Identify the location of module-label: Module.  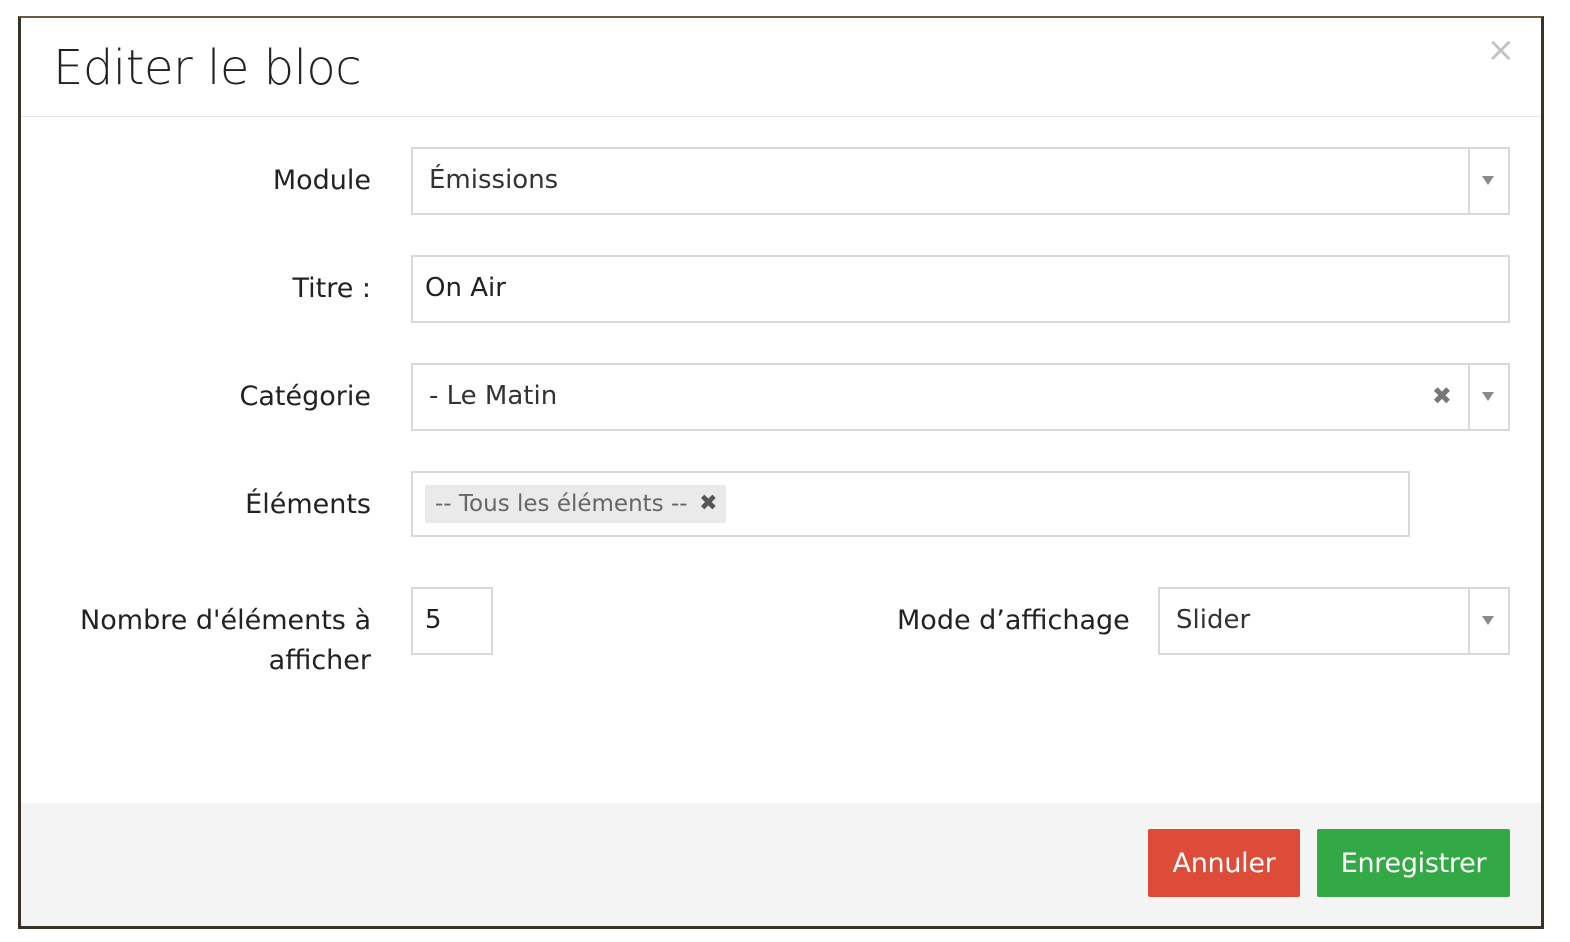
(321, 180).